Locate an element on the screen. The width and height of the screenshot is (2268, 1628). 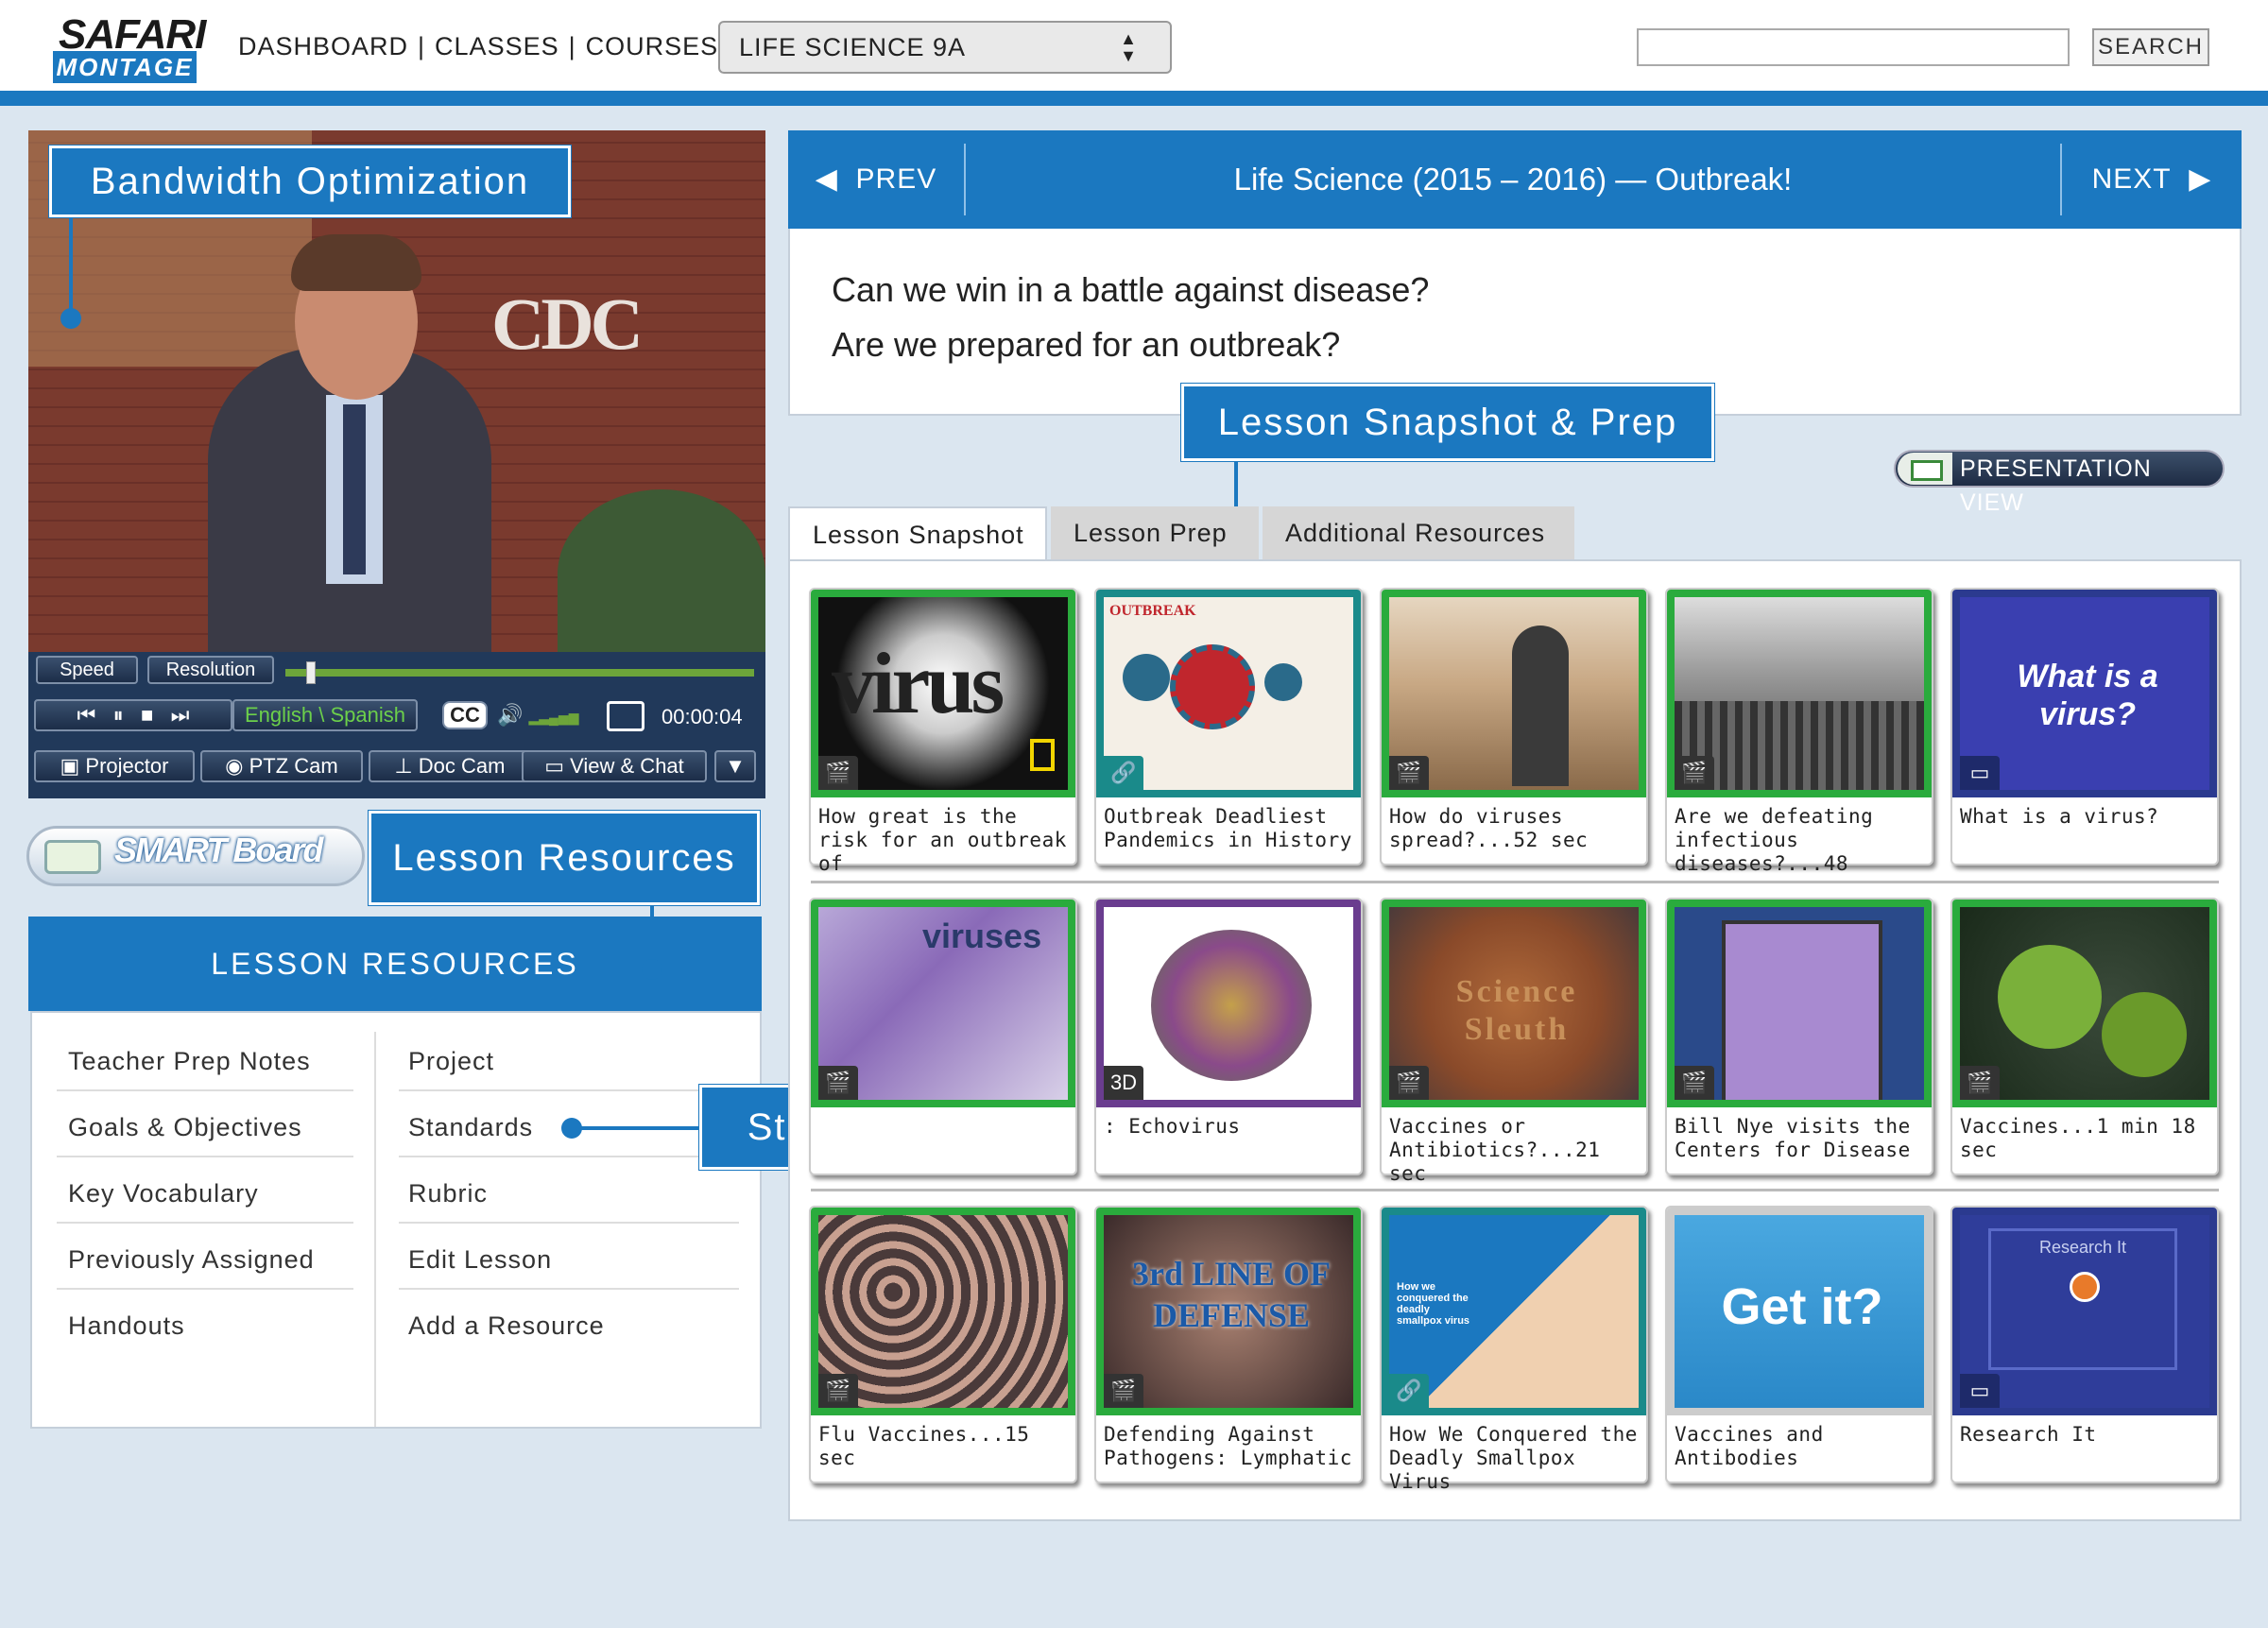
resource-tile: 🎬 Vaccines...1 min 18 sec is located at coordinates (2084, 1036).